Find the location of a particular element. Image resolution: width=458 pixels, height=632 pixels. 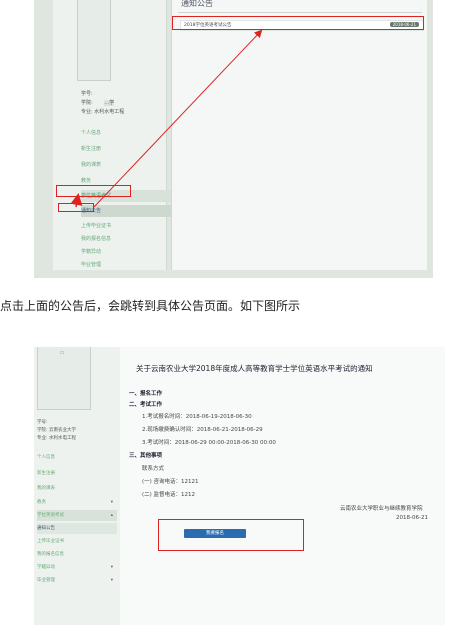

broken-image-icon: ▫ is located at coordinates (62, 352).